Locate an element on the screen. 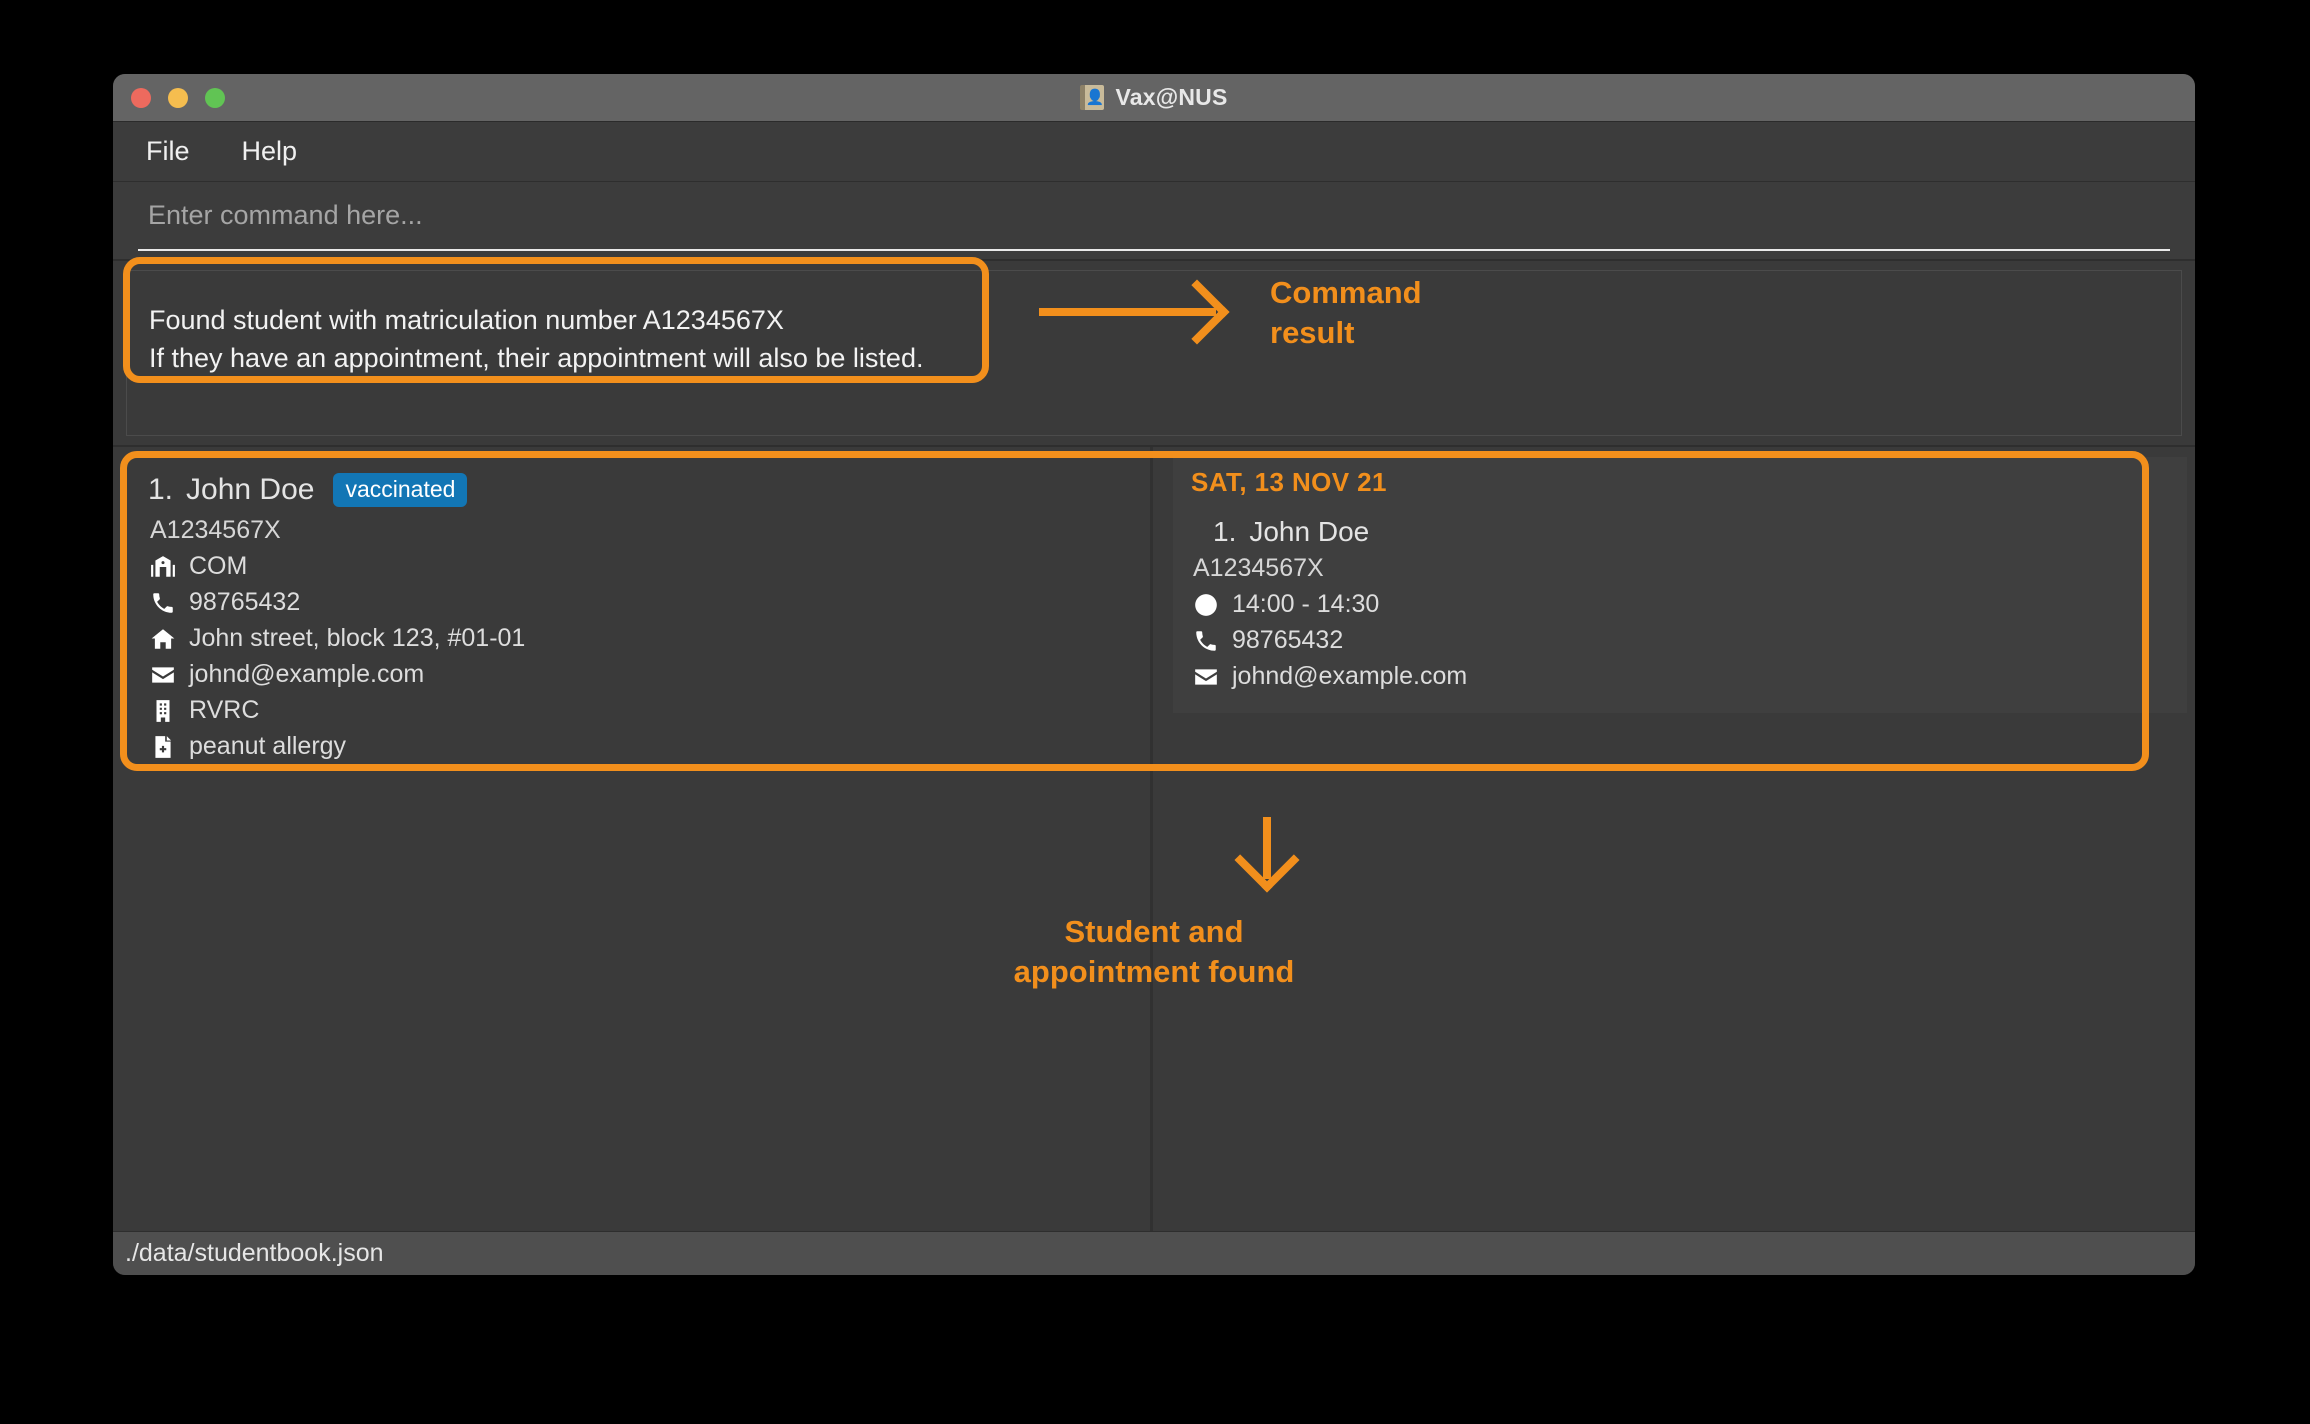  student-header-row: 1. John Doe vaccinated is located at coordinates (640, 490).